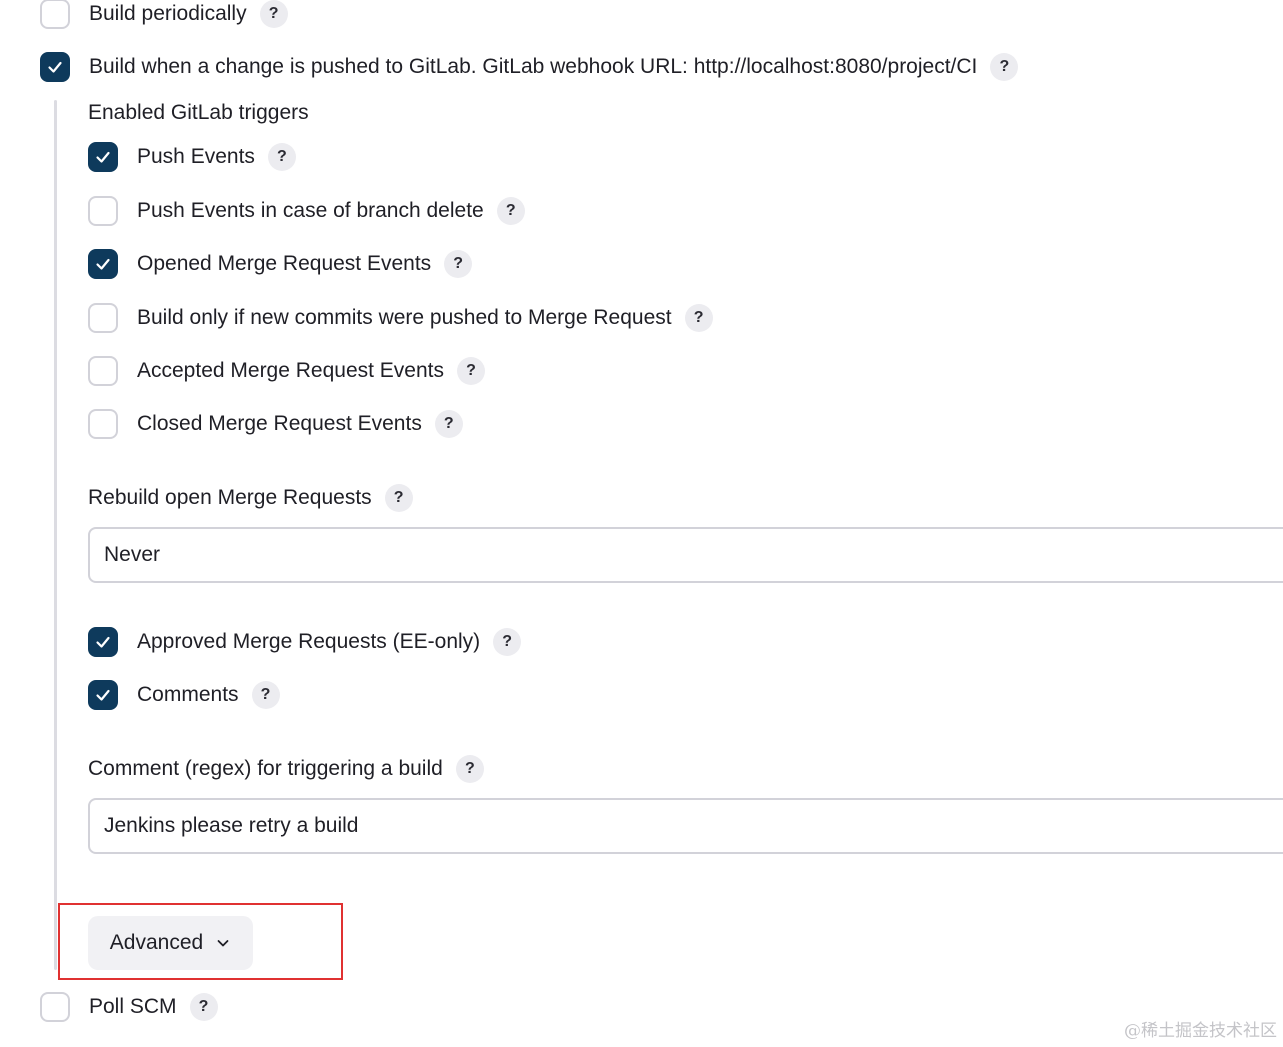 The height and width of the screenshot is (1047, 1283). I want to click on watermark: @稀土掘金技术社区, so click(1200, 1031).